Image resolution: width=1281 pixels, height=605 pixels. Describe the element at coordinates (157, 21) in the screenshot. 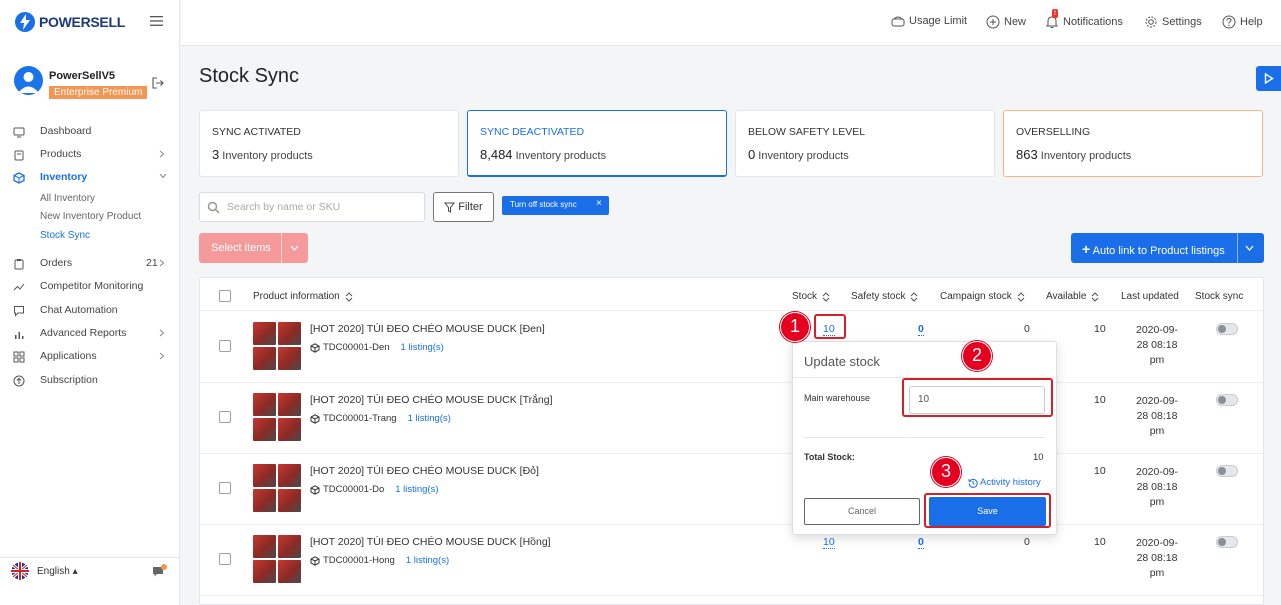

I see `menu-toggle-icon` at that location.